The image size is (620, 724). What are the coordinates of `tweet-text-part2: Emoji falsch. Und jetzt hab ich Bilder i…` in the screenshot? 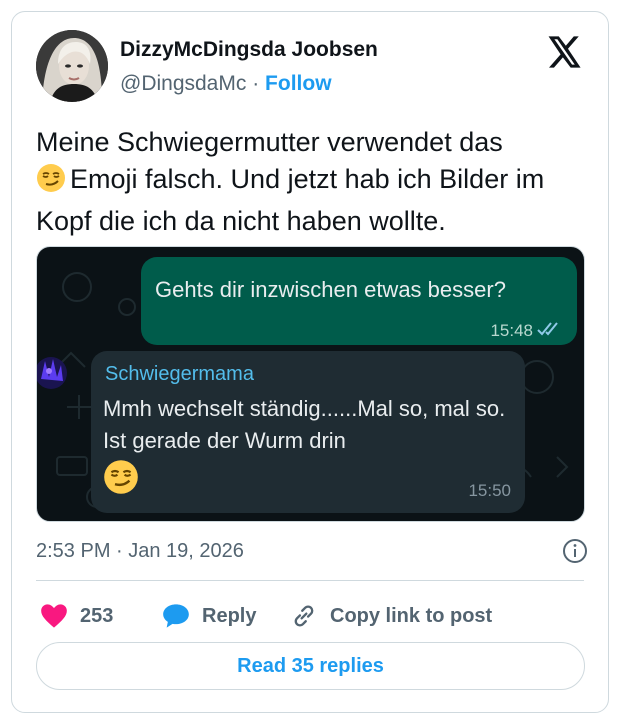 It's located at (290, 200).